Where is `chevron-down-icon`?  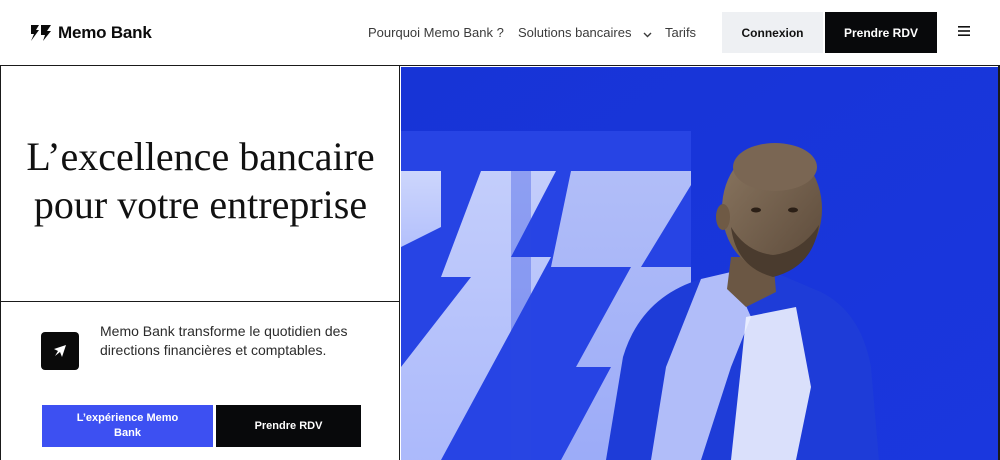 chevron-down-icon is located at coordinates (647, 33).